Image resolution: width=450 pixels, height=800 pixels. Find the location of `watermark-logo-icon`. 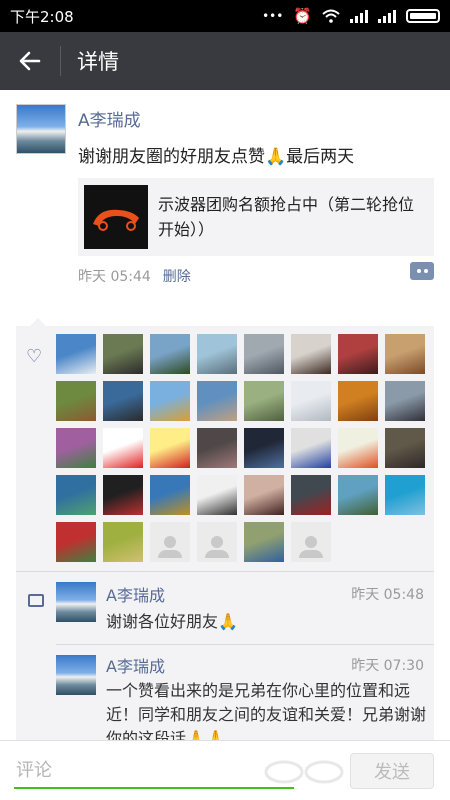

watermark-logo-icon is located at coordinates (304, 772).